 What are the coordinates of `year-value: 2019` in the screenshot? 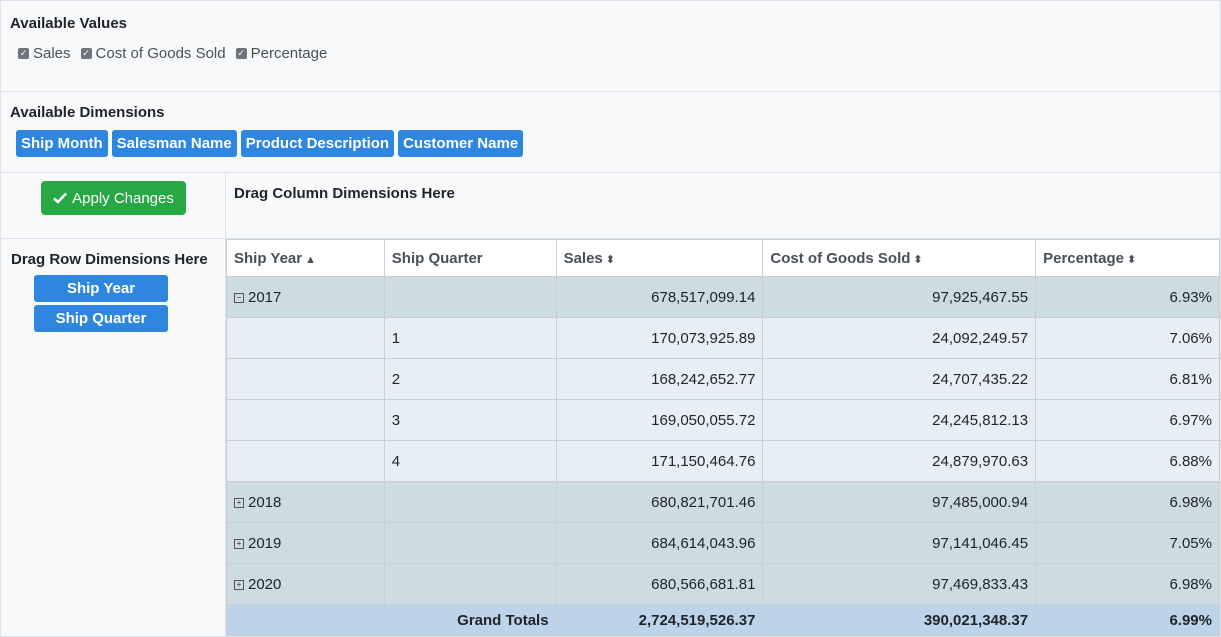 It's located at (265, 543).